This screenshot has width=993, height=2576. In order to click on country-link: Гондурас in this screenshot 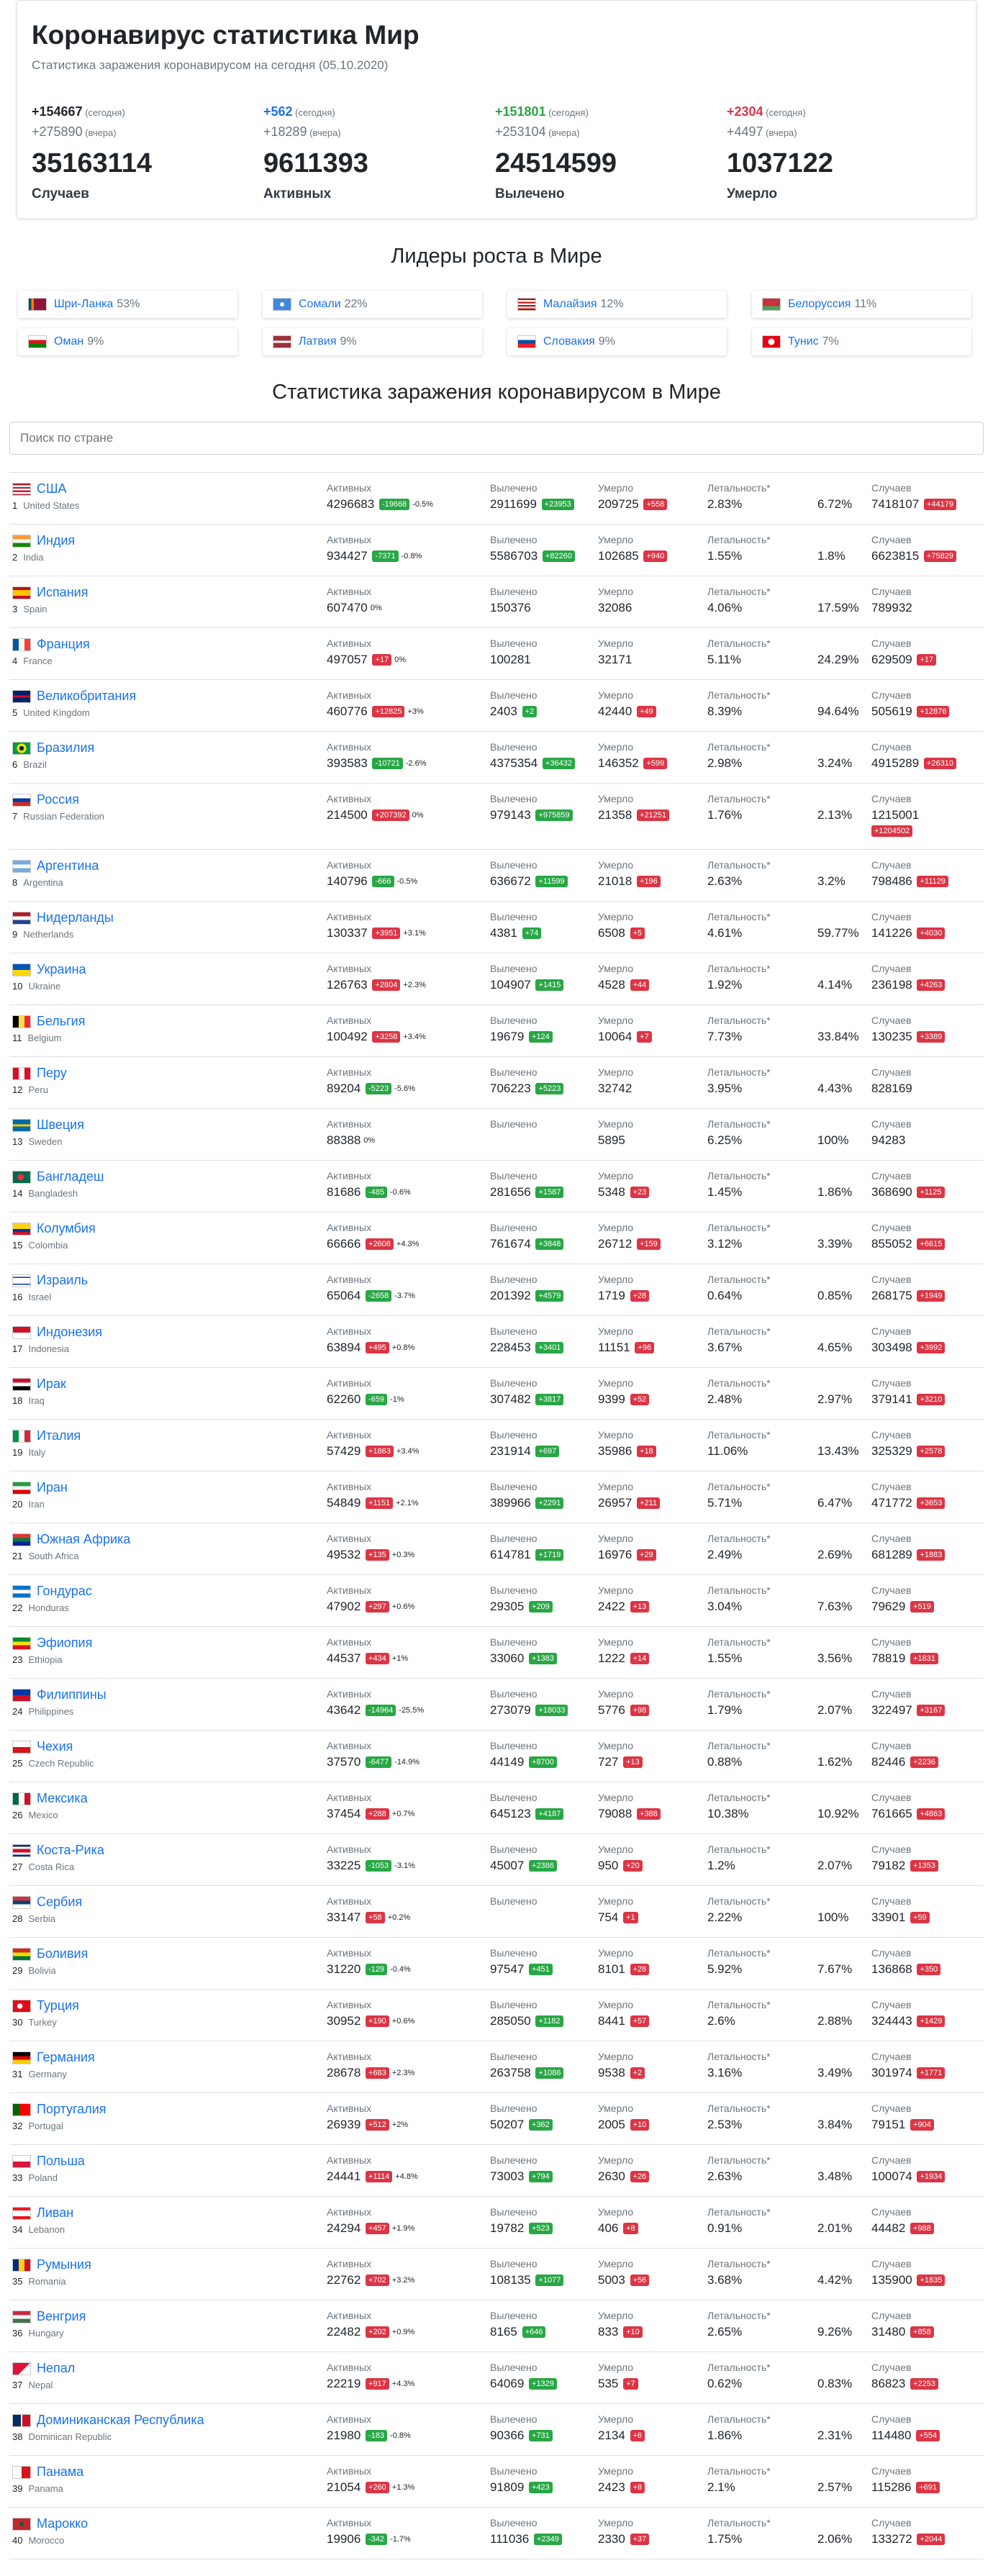, I will do `click(64, 1591)`.